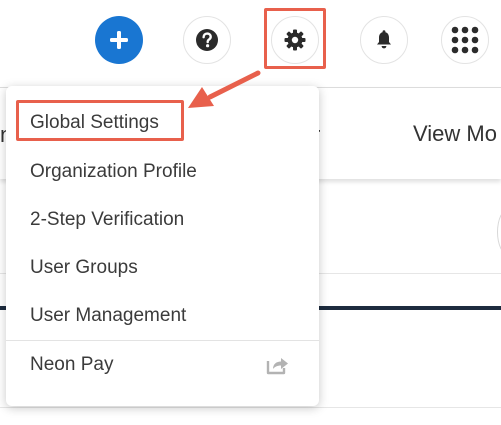 The image size is (501, 425). I want to click on menu-item-user-management: User Management, so click(162, 315).